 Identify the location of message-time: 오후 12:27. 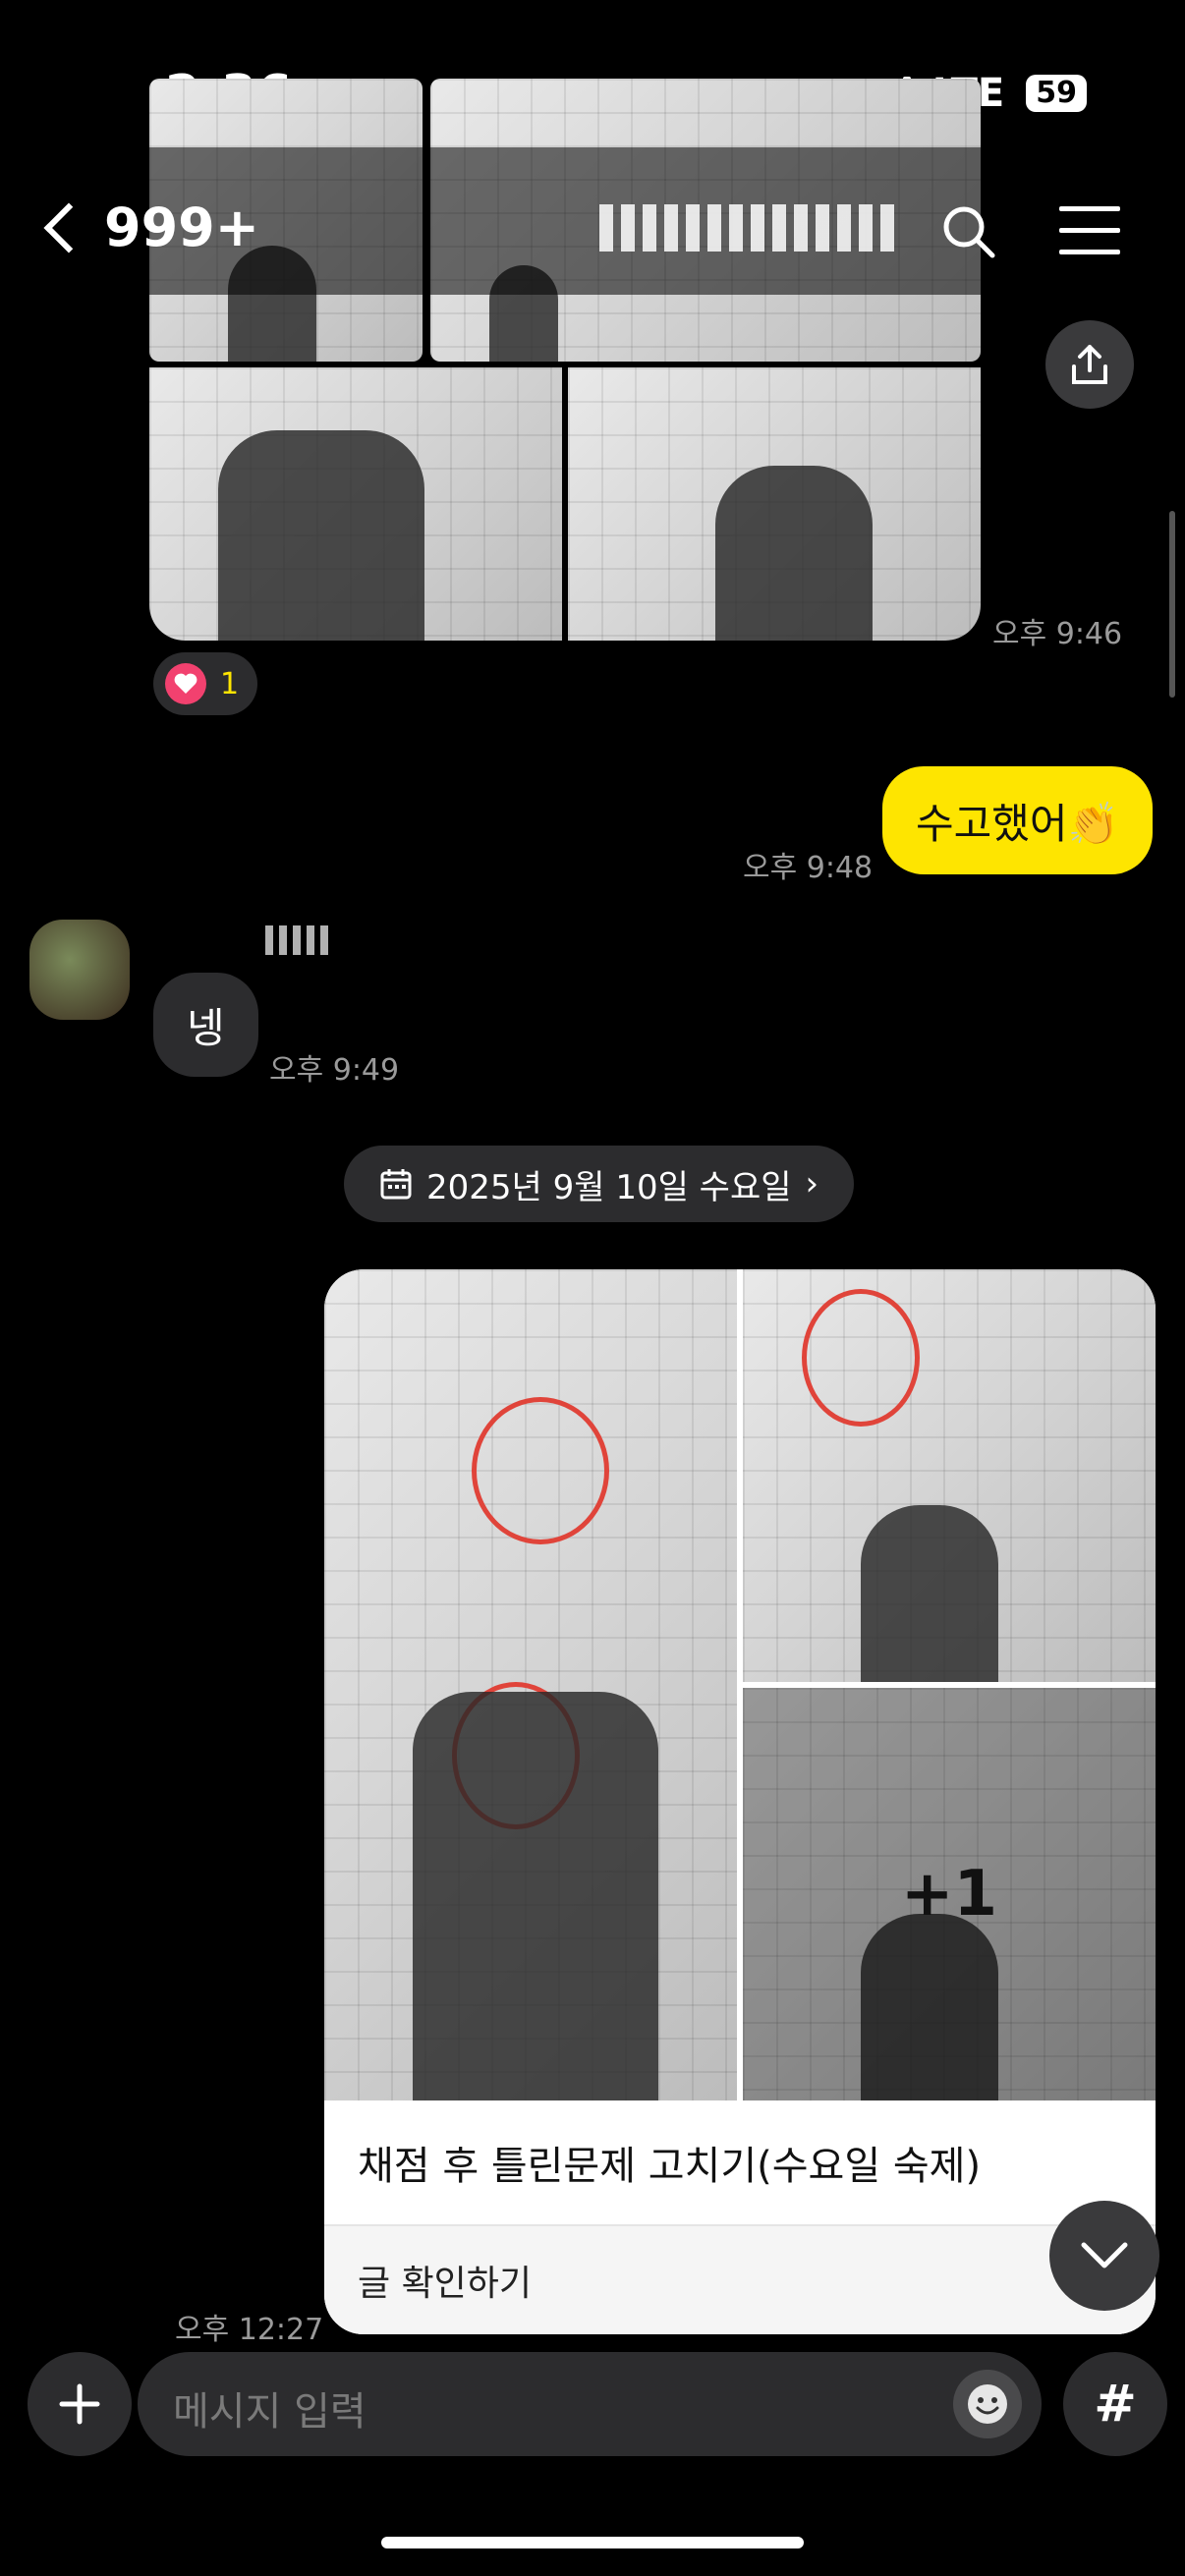
(250, 2330).